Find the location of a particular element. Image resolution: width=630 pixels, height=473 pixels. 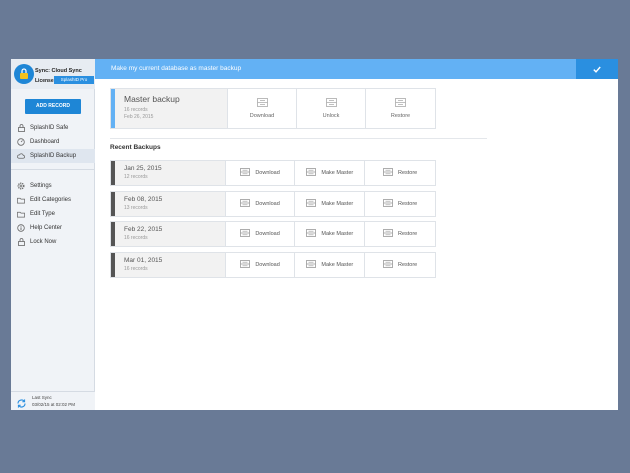

backup-info: Jan 25, 2015 12 records is located at coordinates (170, 173).